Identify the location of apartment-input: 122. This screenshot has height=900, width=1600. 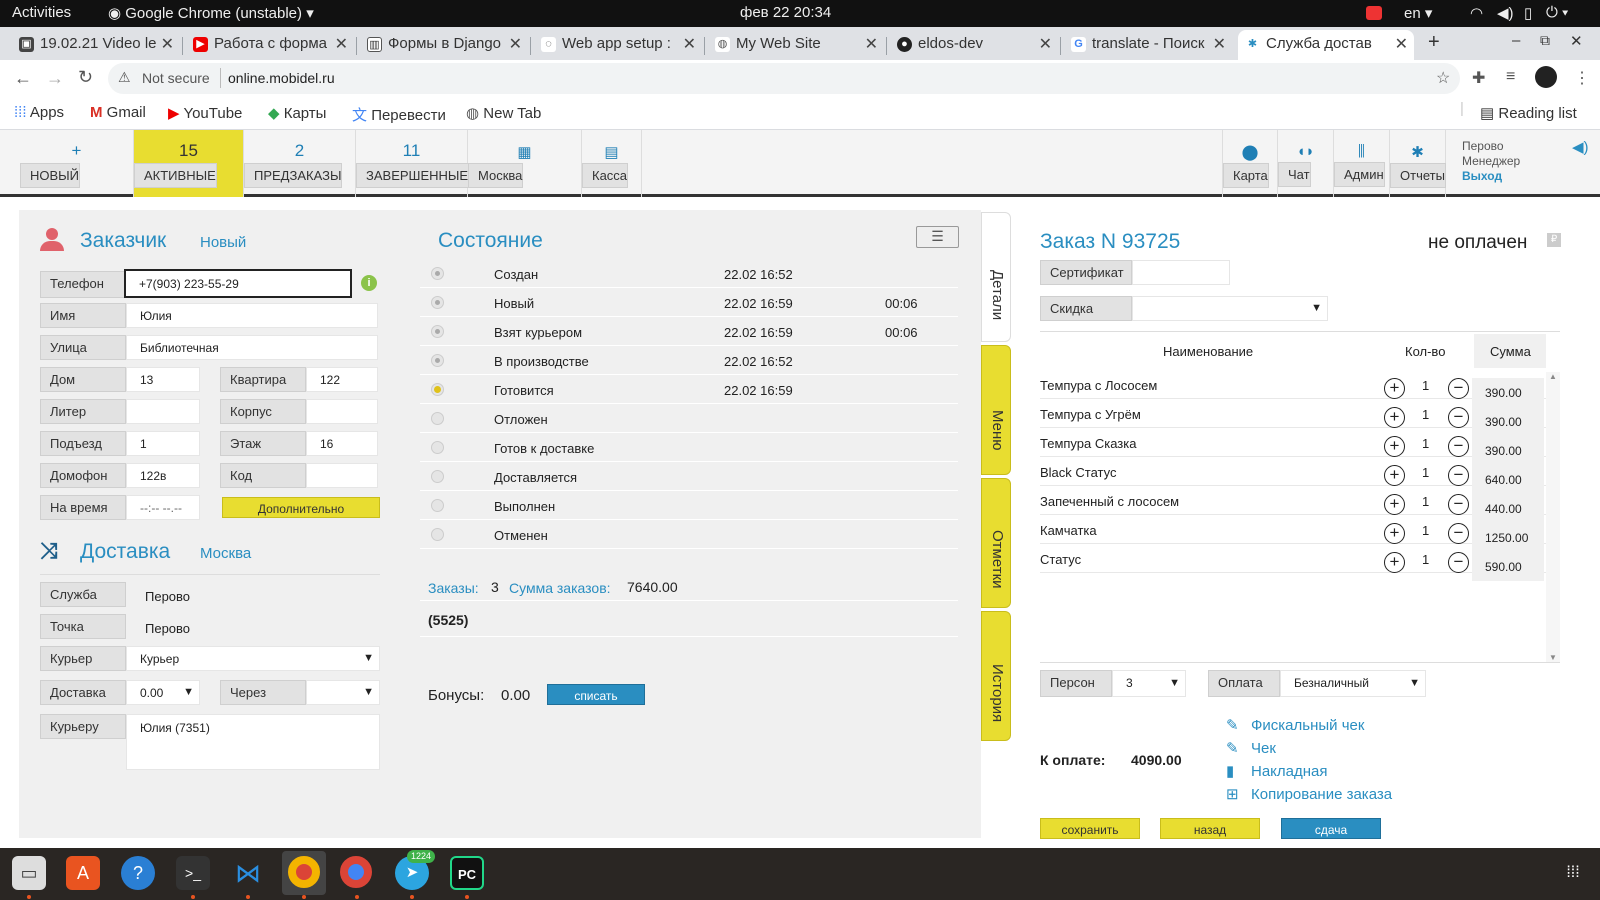
(342, 379).